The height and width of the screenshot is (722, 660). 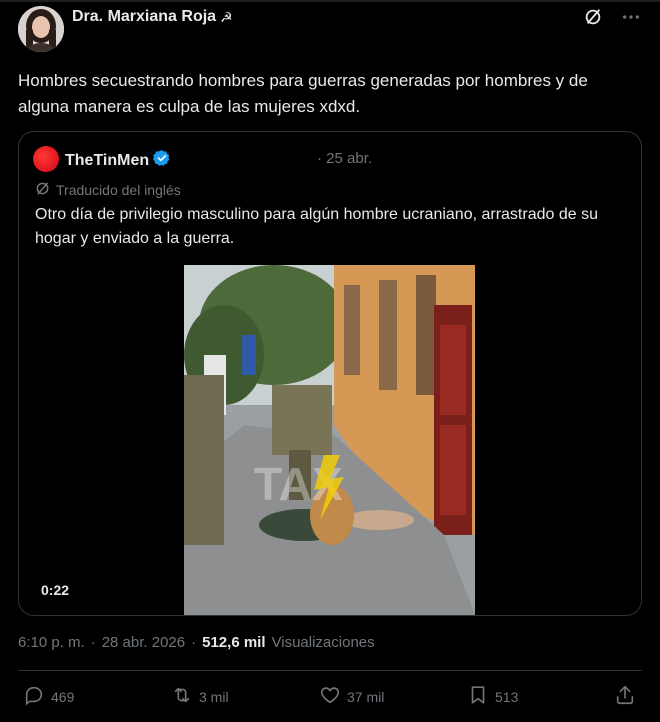 What do you see at coordinates (162, 160) in the screenshot?
I see `verified-badge-icon` at bounding box center [162, 160].